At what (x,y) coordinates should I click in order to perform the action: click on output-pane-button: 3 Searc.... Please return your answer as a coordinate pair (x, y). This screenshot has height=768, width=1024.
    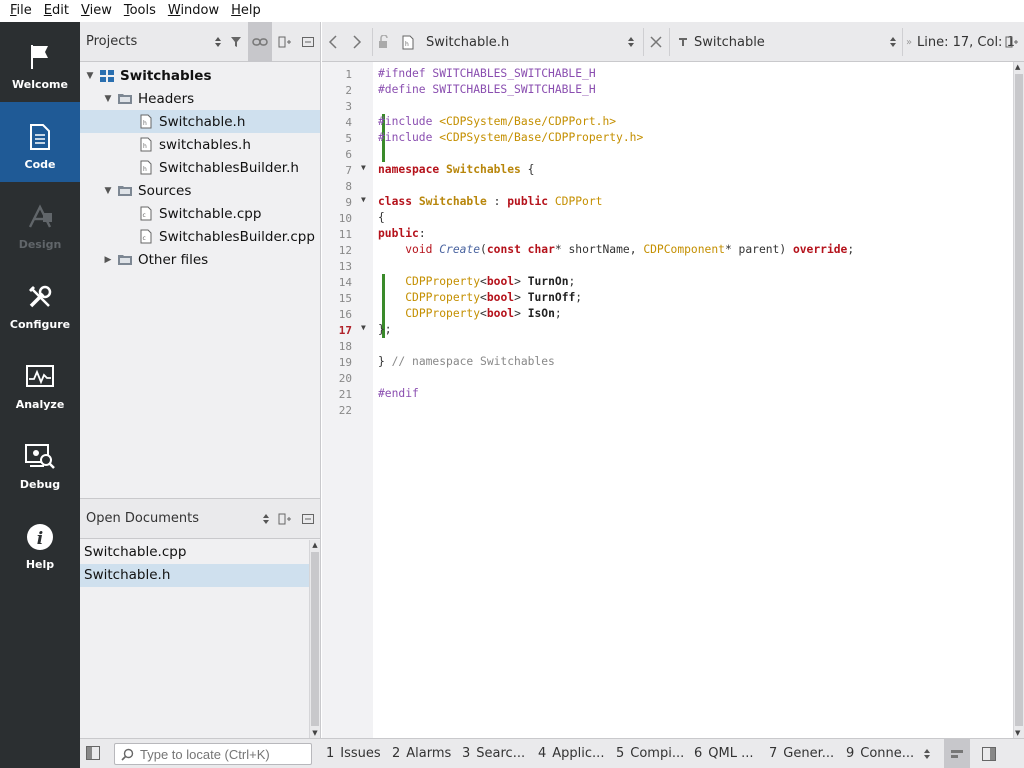
    Looking at the image, I should click on (493, 753).